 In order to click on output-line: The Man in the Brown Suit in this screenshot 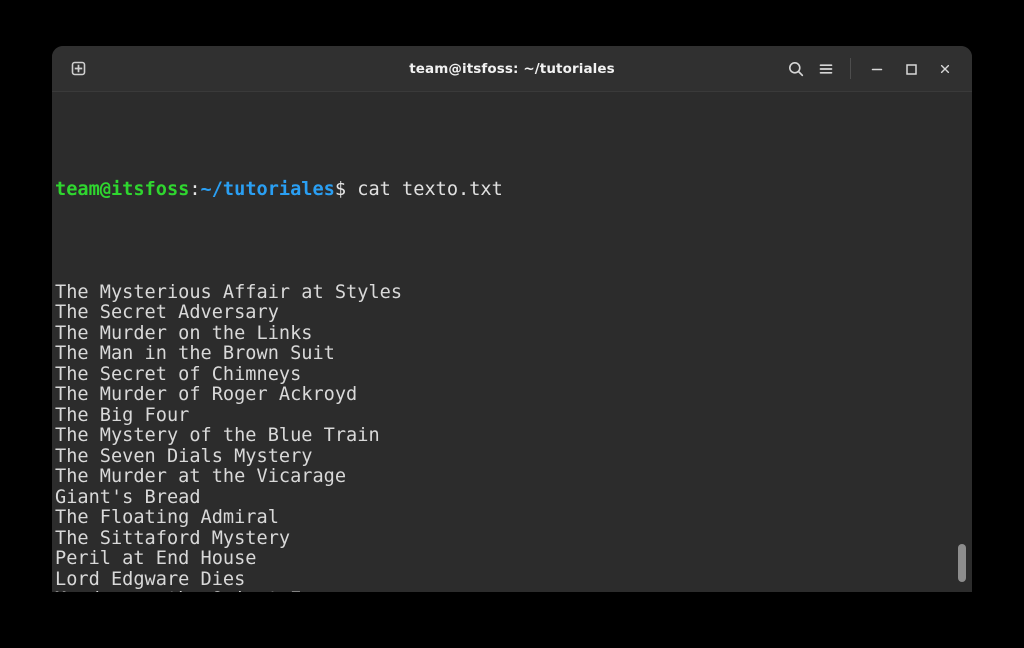, I will do `click(195, 353)`.